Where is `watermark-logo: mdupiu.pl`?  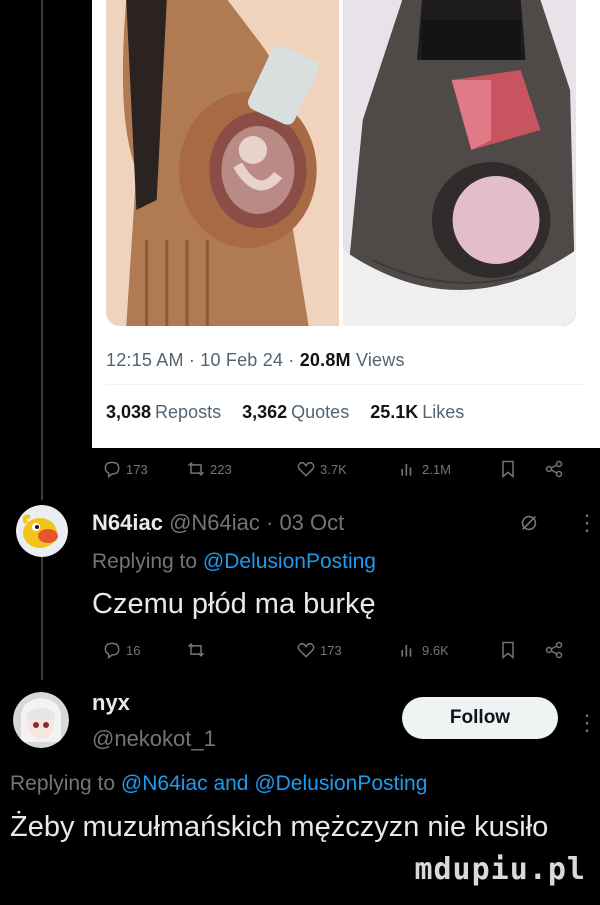
watermark-logo: mdupiu.pl is located at coordinates (500, 869).